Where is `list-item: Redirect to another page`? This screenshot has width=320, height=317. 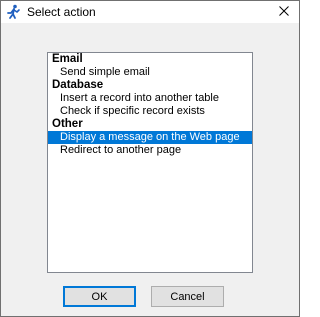
list-item: Redirect to another page is located at coordinates (150, 150).